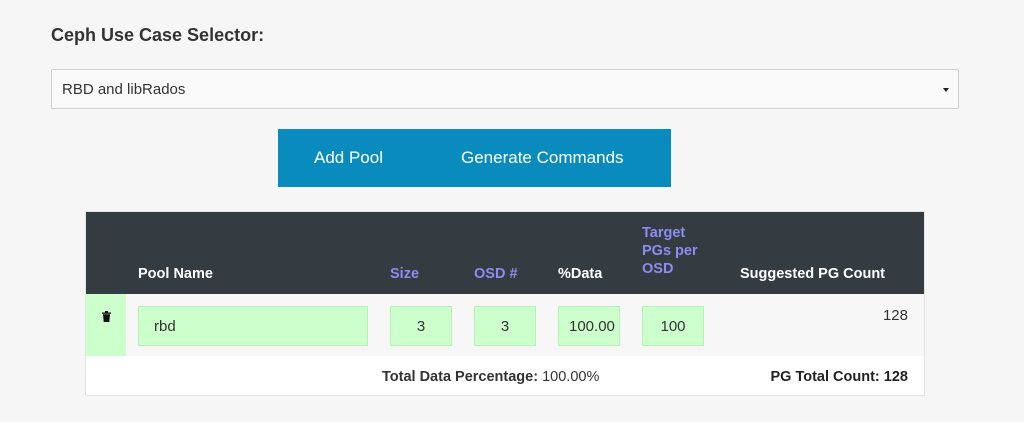 Image resolution: width=1024 pixels, height=422 pixels. I want to click on generate-commands-button: Generate Commands, so click(542, 158).